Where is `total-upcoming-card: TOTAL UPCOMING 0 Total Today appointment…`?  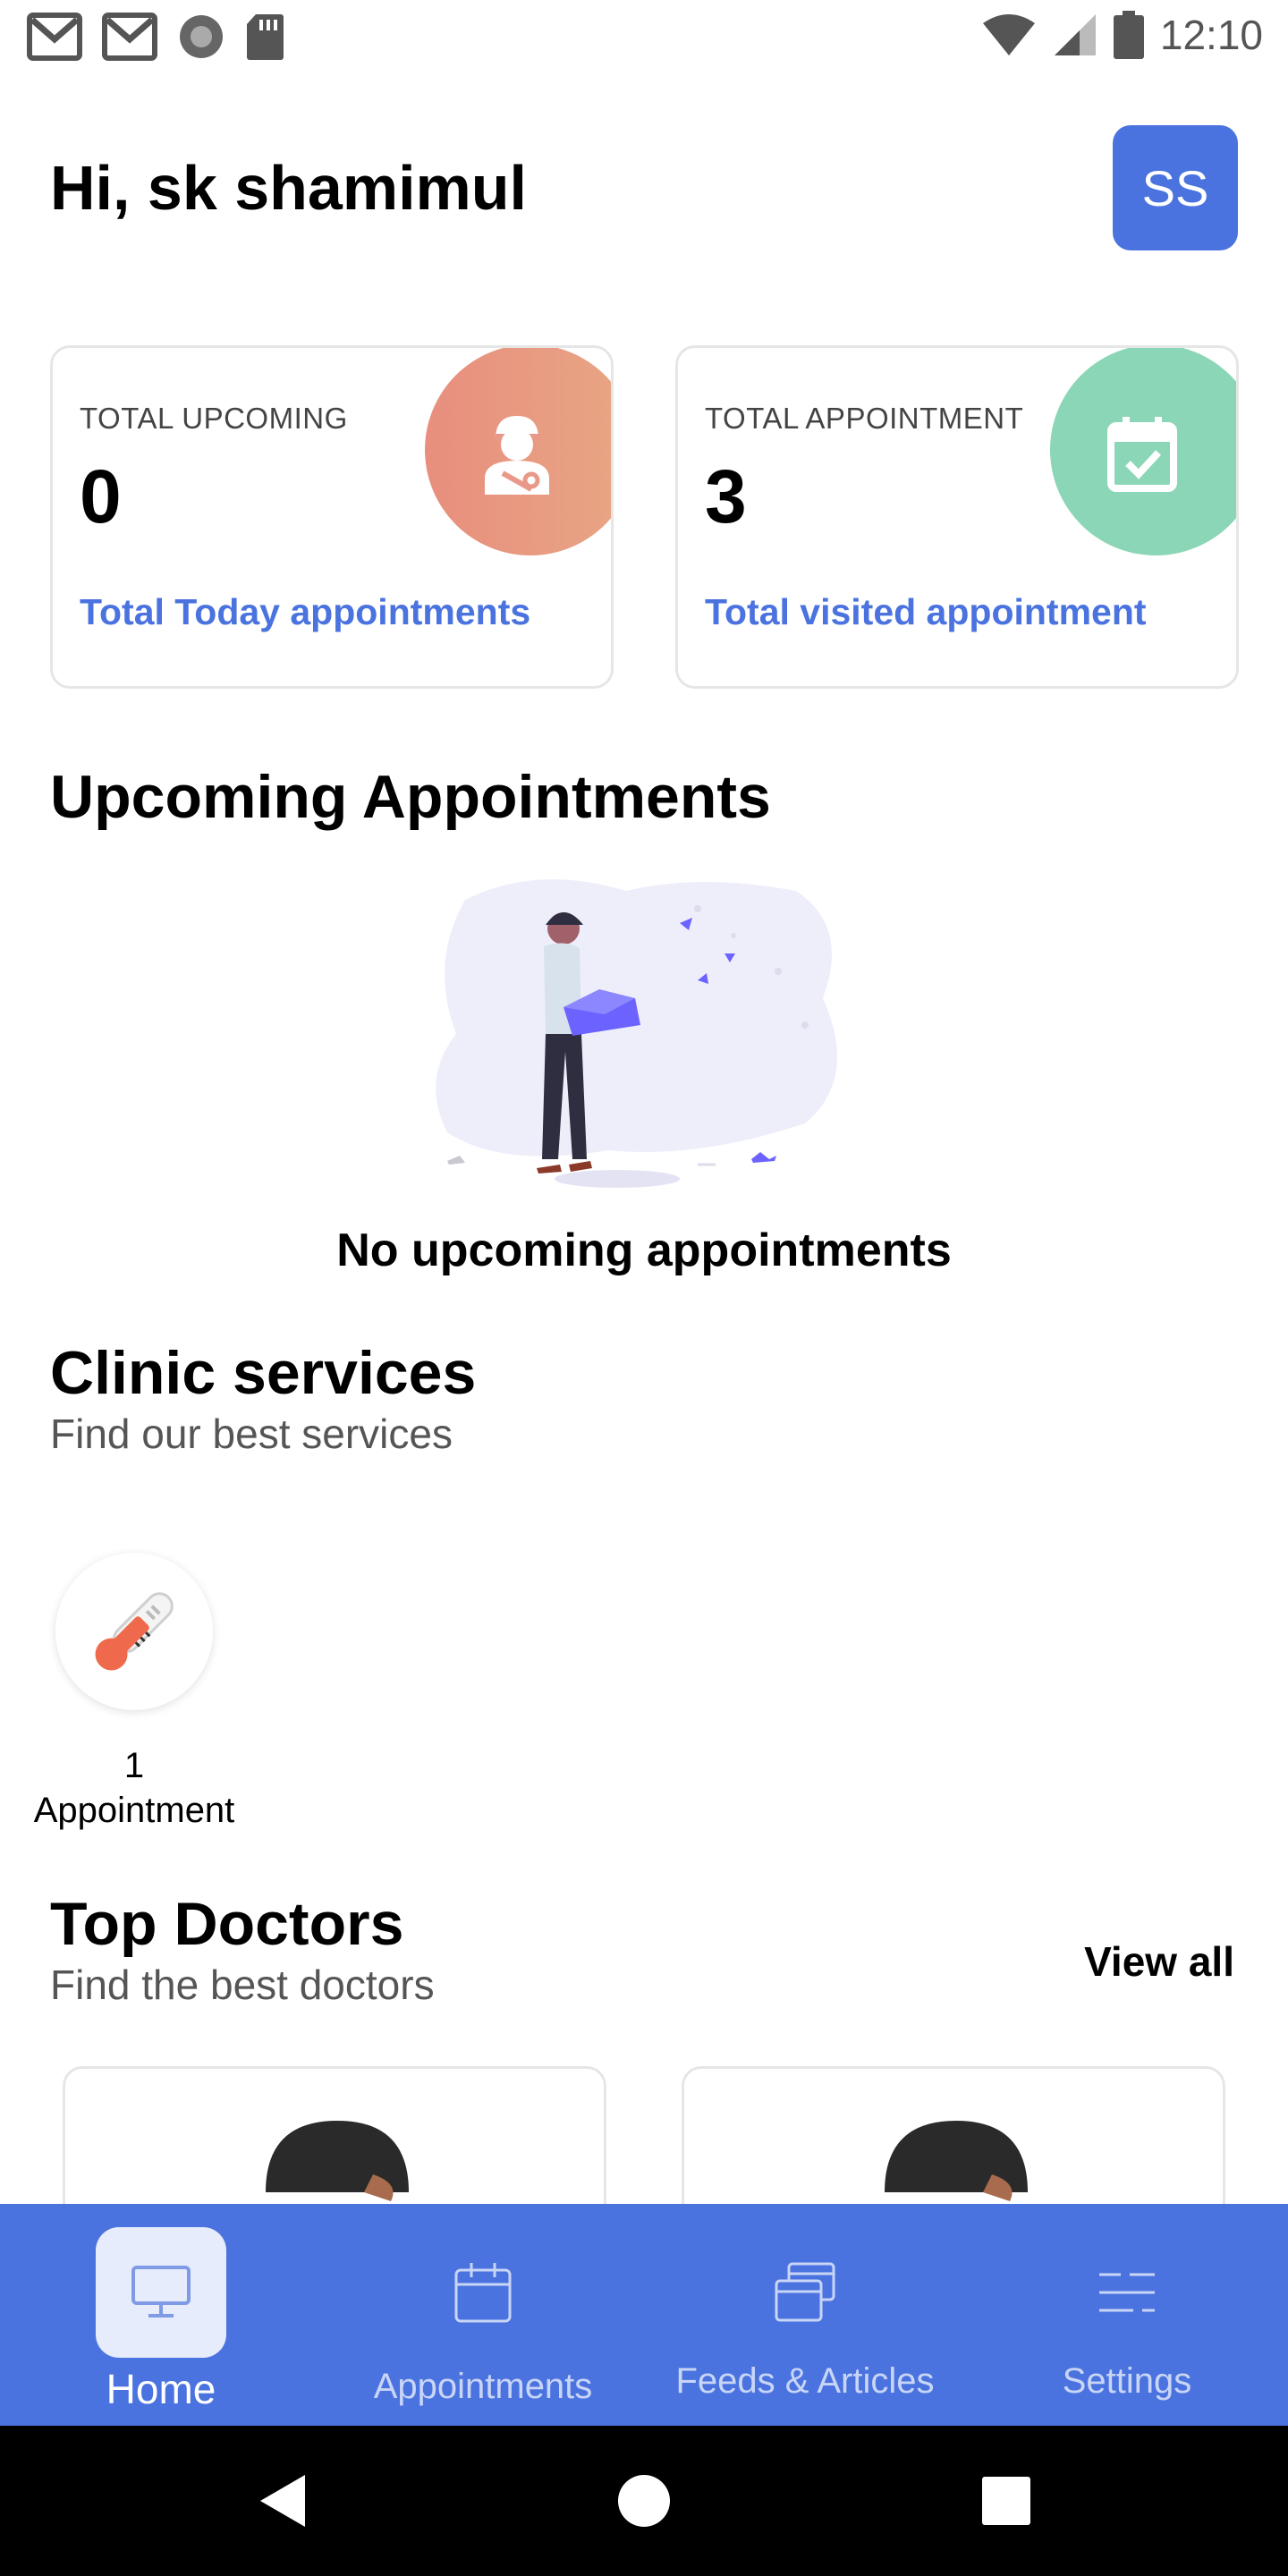 total-upcoming-card: TOTAL UPCOMING 0 Total Today appointment… is located at coordinates (332, 517).